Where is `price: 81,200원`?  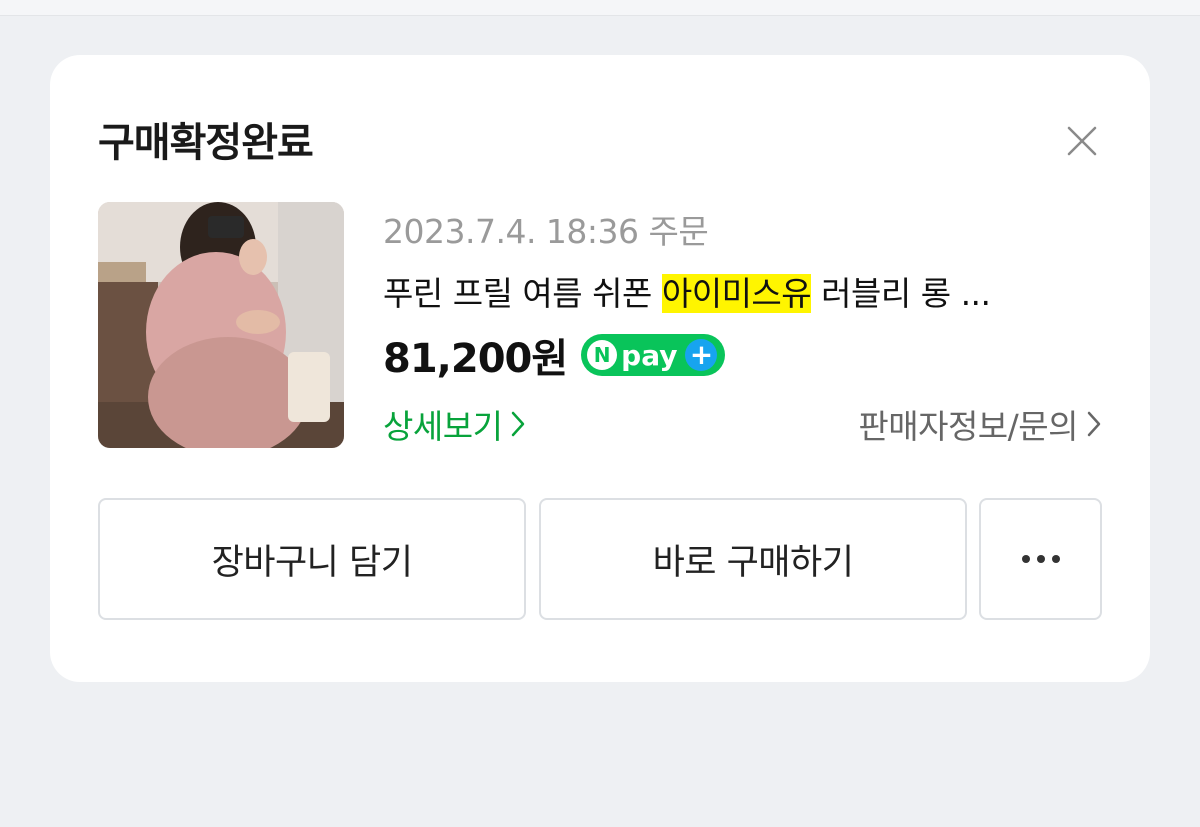 price: 81,200원 is located at coordinates (475, 359).